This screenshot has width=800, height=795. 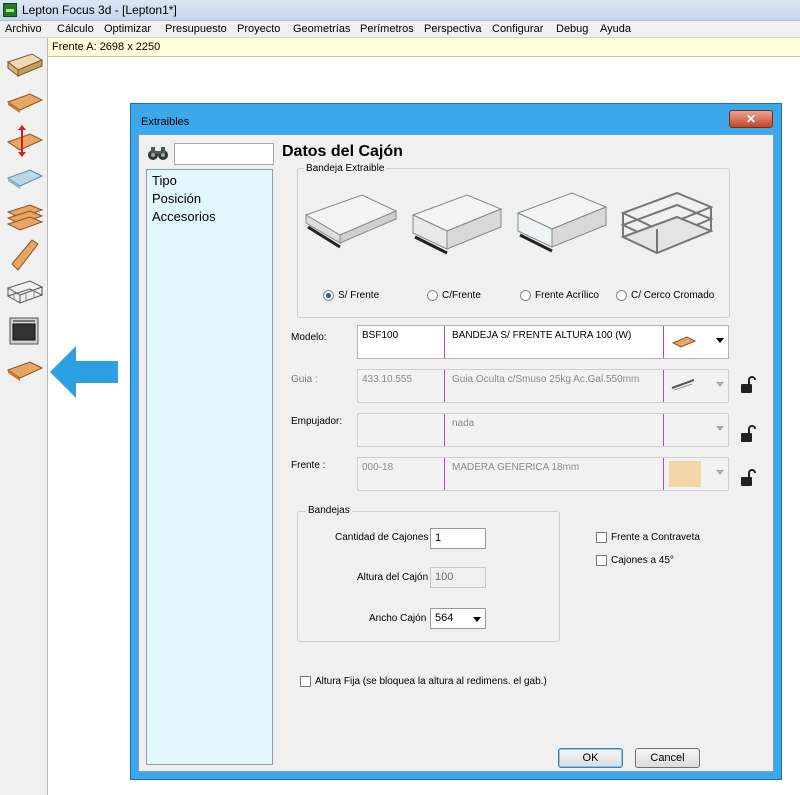 I want to click on frente-contraveta-checkbox: Frente a Contraveta, so click(x=648, y=537).